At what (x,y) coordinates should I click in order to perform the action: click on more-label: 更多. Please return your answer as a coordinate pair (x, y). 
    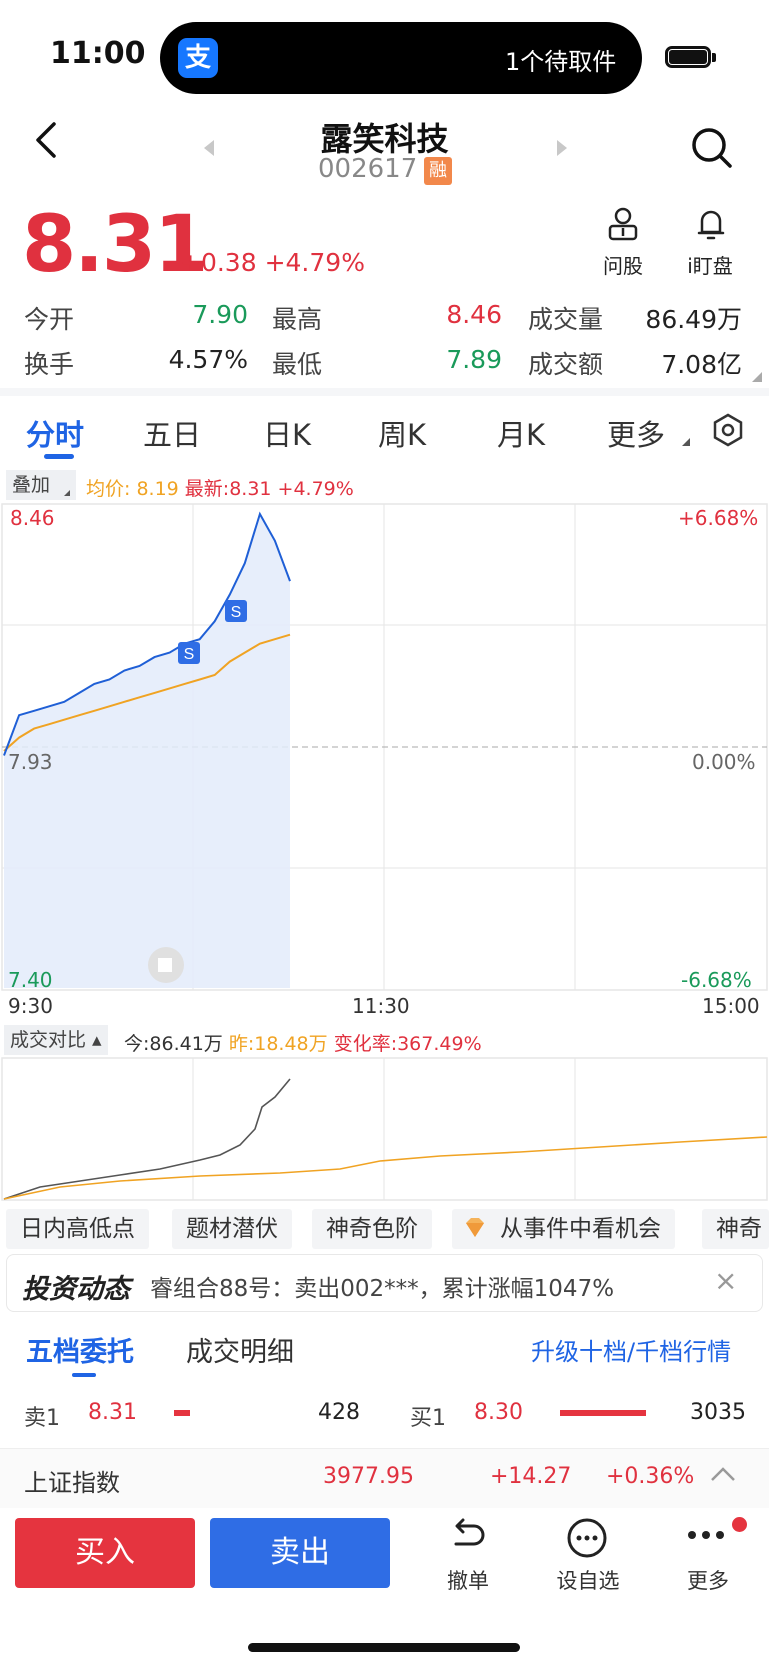
    Looking at the image, I should click on (708, 1580).